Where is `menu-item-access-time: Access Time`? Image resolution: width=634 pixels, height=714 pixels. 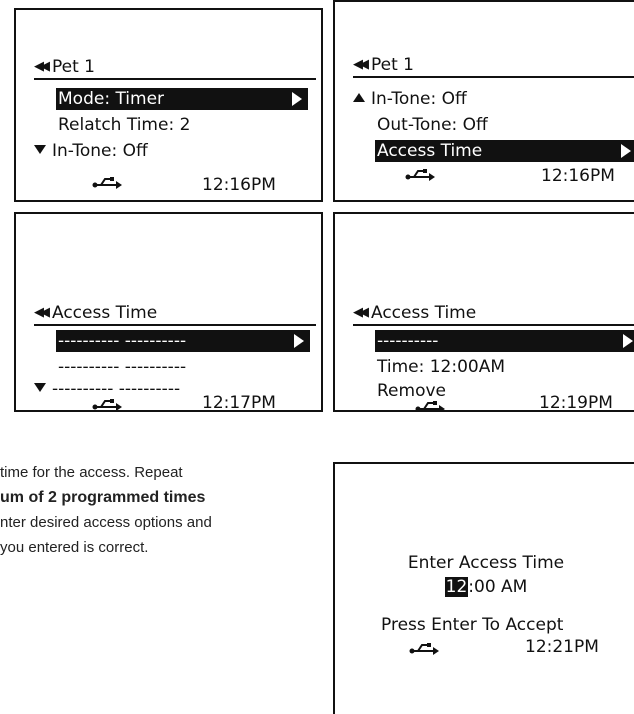 menu-item-access-time: Access Time is located at coordinates (504, 151).